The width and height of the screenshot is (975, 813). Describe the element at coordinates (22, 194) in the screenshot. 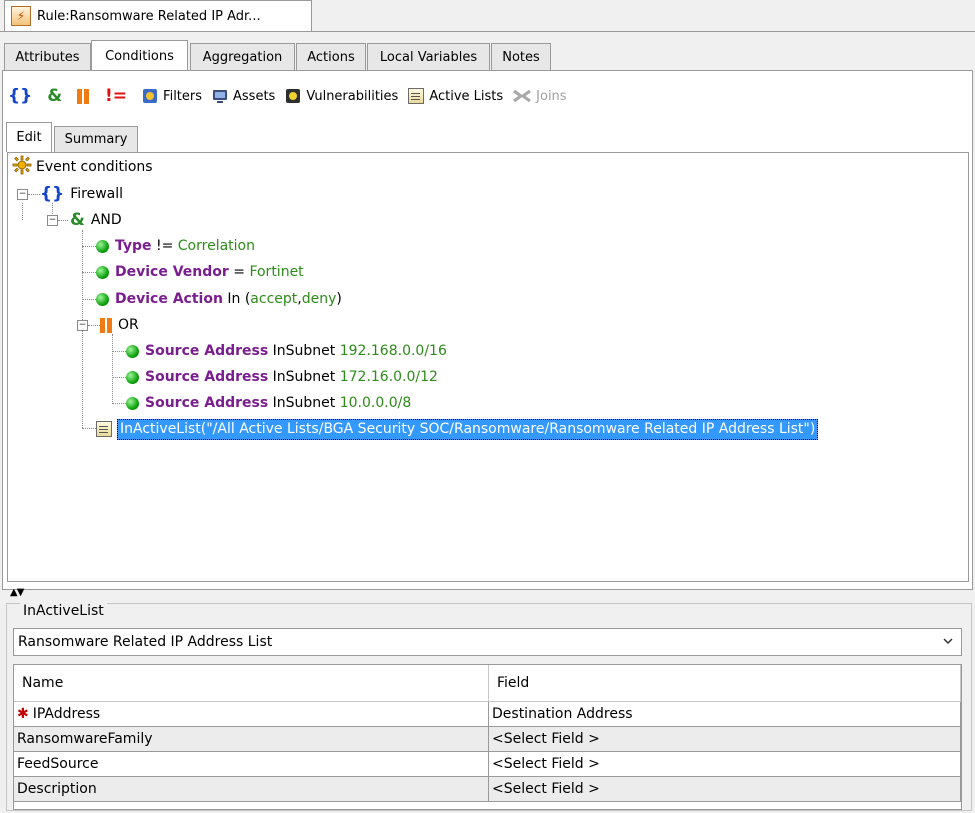

I see `collapse-toggle-firewall: −` at that location.